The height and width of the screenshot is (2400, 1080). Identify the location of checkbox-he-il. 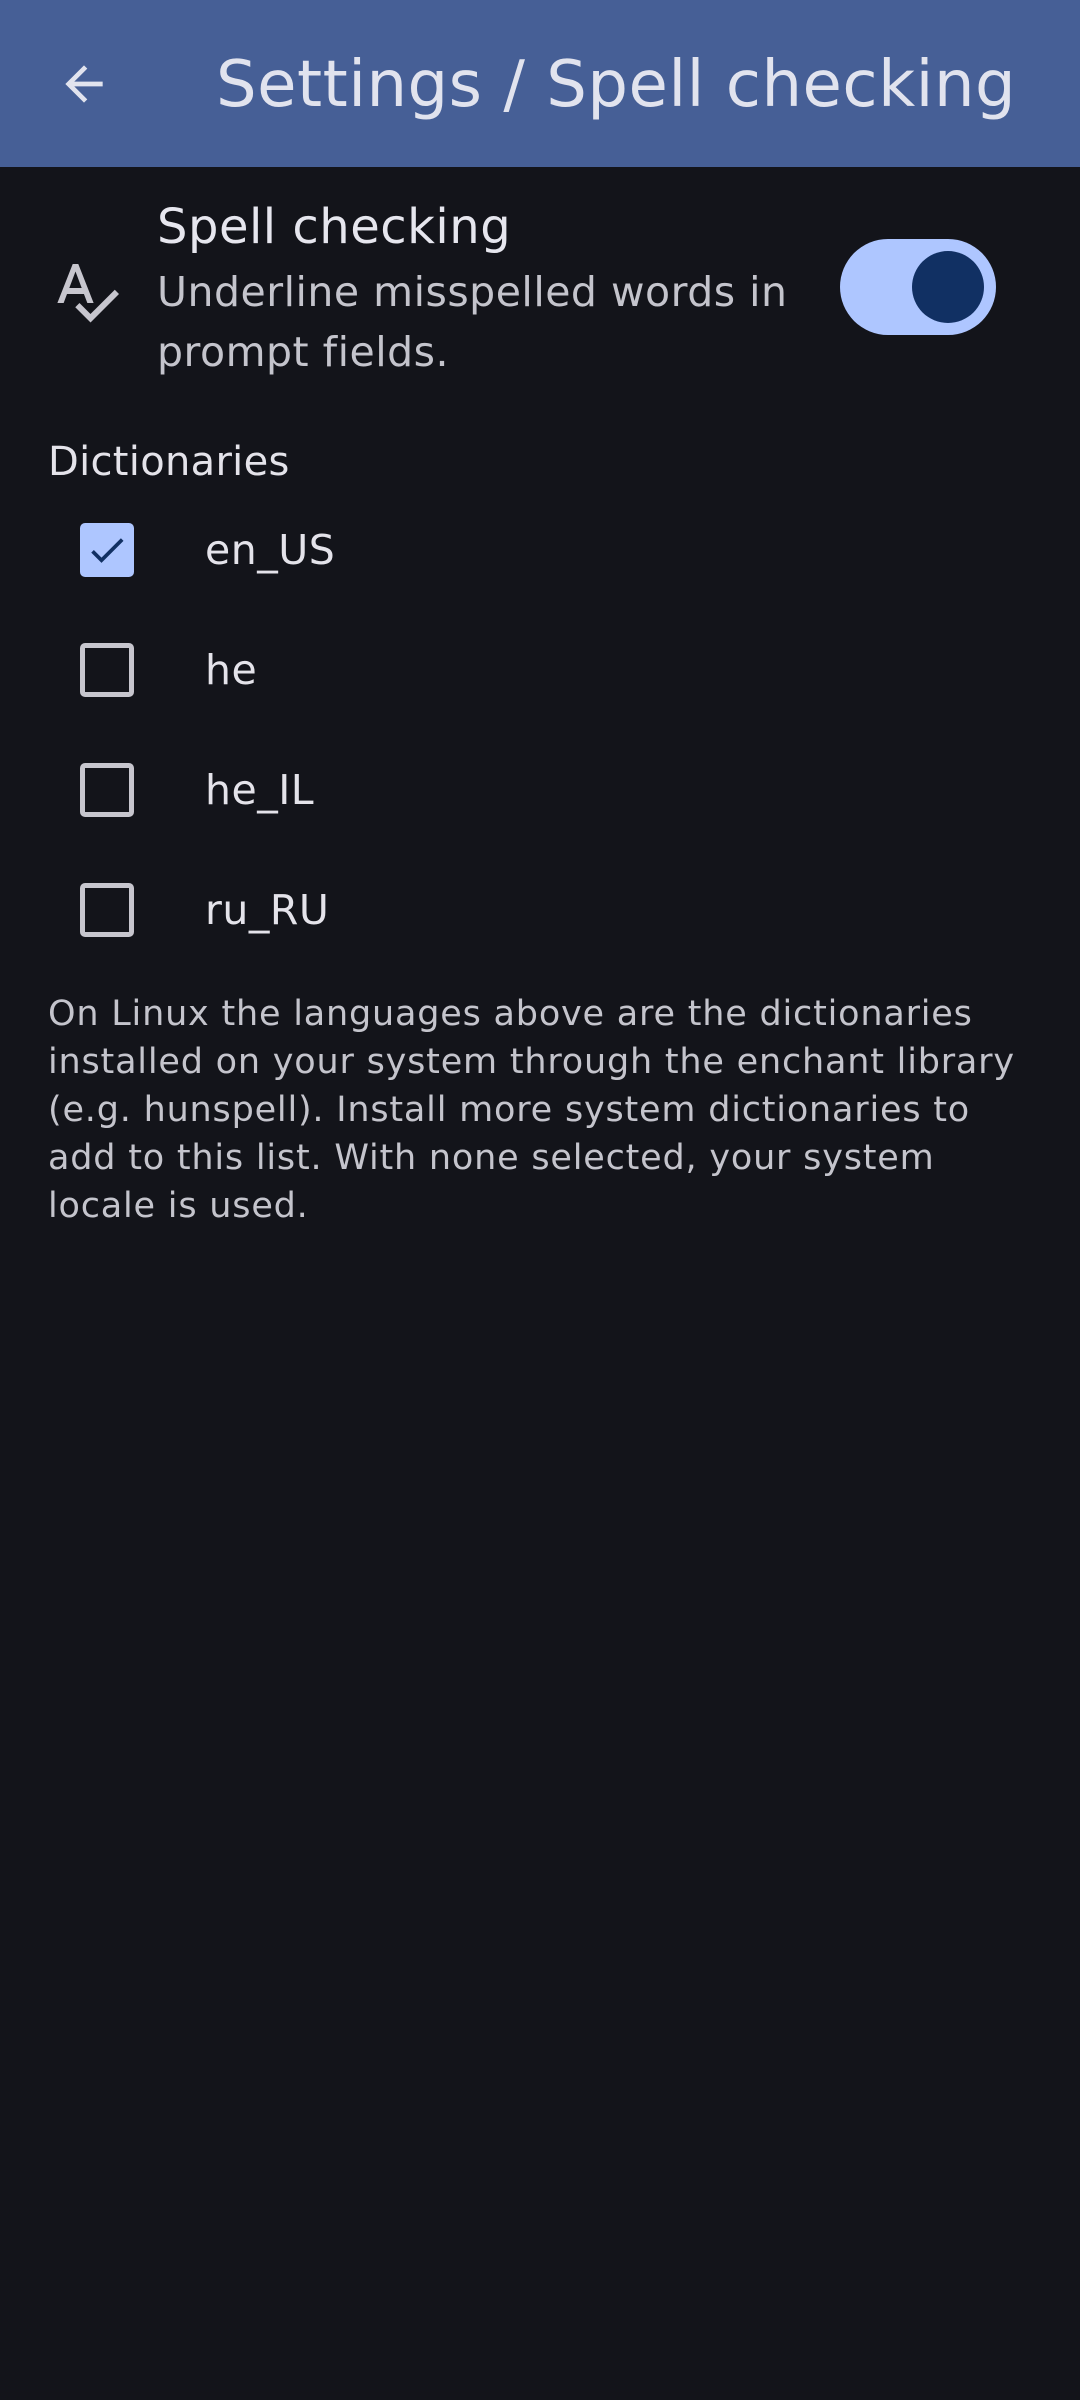
(107, 790).